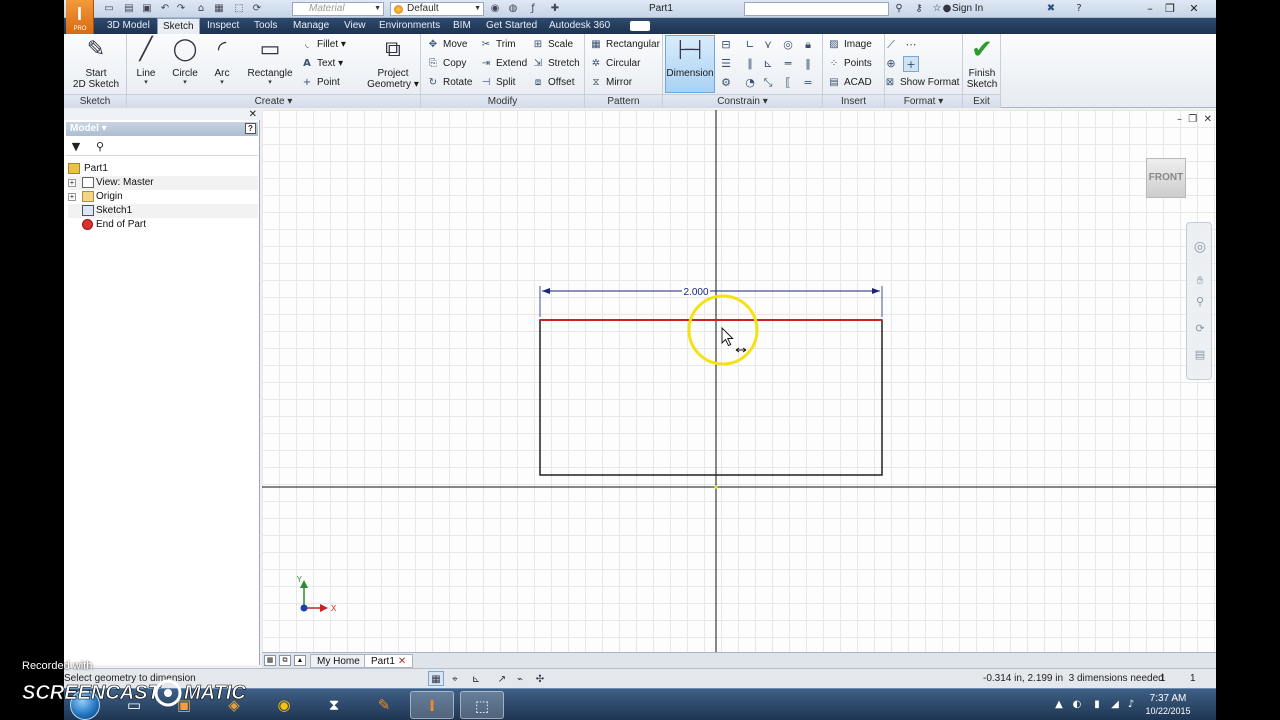 Image resolution: width=1280 pixels, height=720 pixels. I want to click on auto-dimension-icon: ⊟, so click(726, 45).